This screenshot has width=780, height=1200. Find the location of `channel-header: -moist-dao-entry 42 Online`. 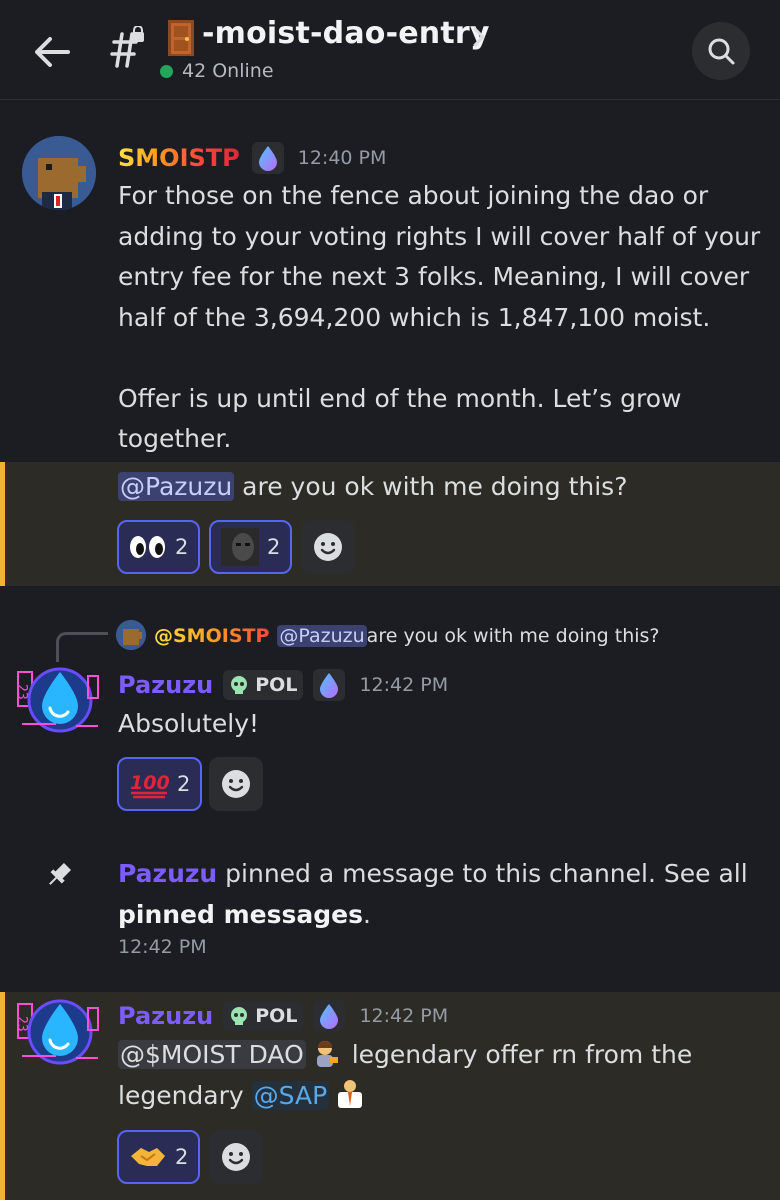

channel-header: -moist-dao-entry 42 Online is located at coordinates (390, 50).